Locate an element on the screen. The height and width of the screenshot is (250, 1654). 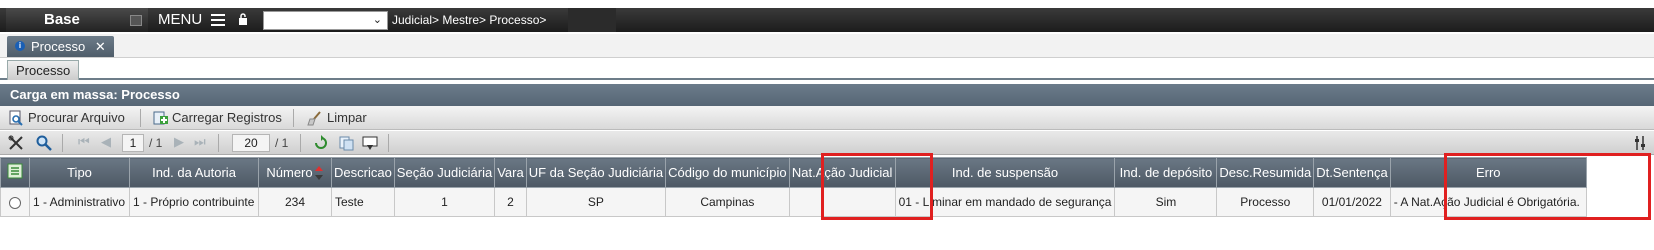
last-page-icon: ⏭ is located at coordinates (201, 143).